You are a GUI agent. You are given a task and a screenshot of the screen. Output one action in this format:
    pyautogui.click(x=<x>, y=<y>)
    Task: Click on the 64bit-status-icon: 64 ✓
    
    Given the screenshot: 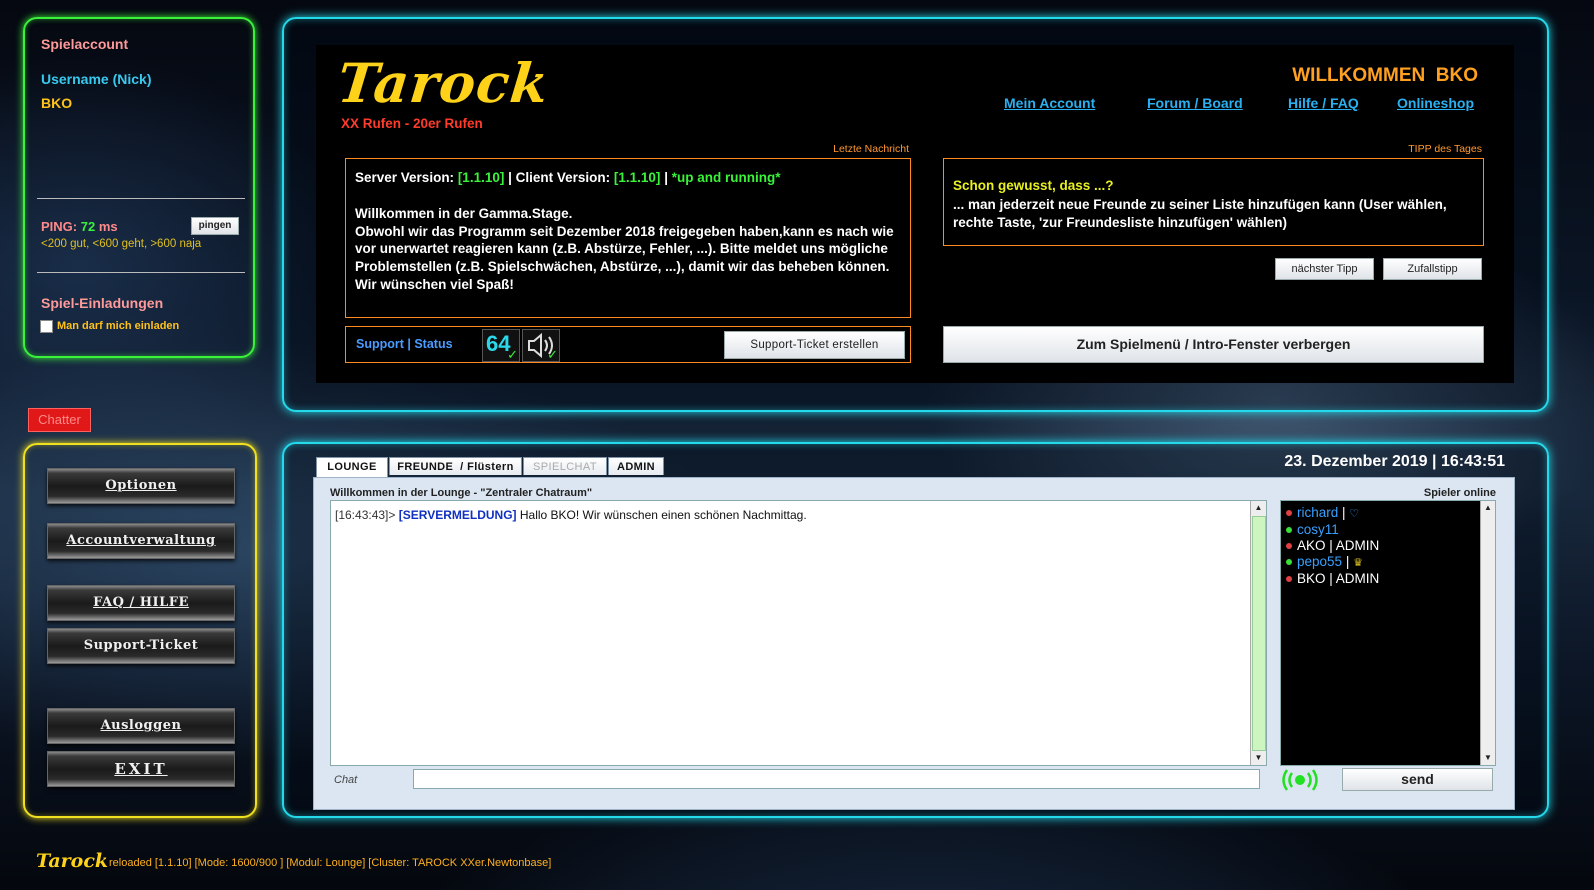 What is the action you would take?
    pyautogui.click(x=501, y=345)
    